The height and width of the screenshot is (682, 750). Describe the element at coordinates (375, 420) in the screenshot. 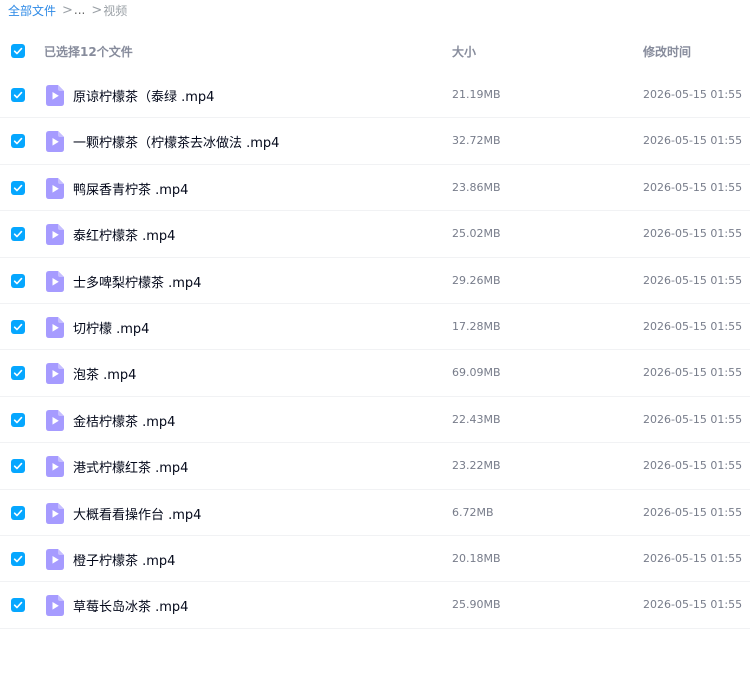

I see `file-row: 金桔柠檬茶 .mp4 22.43MB 2026-05-15 01:55` at that location.